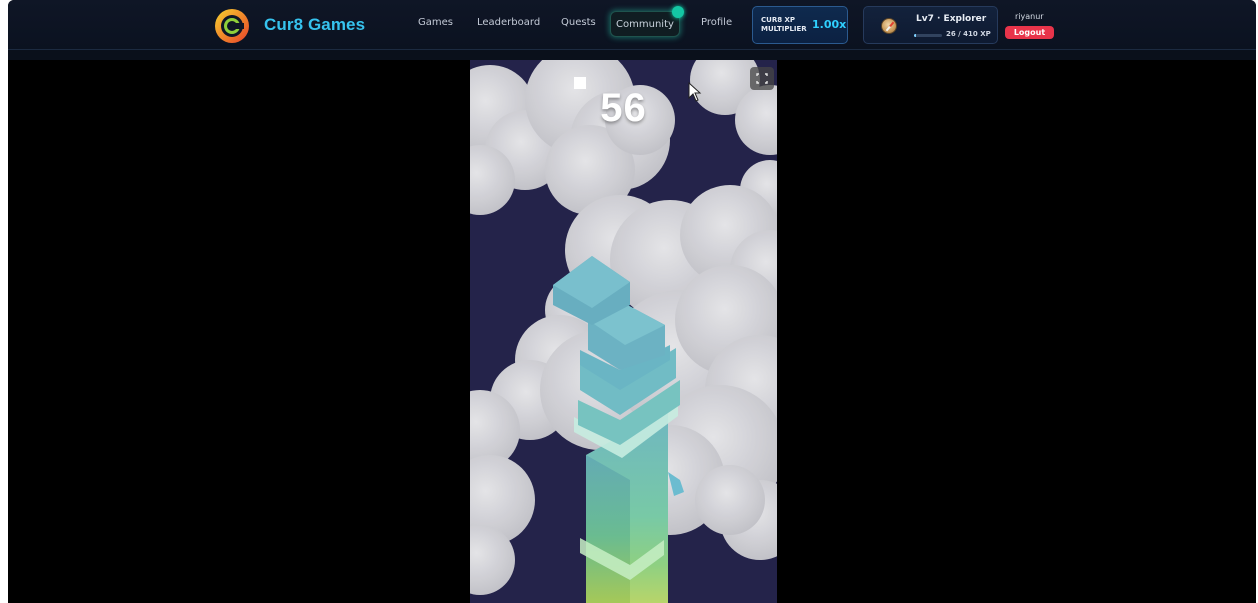 This screenshot has height=603, width=1258. Describe the element at coordinates (716, 22) in the screenshot. I see `nav-profile: Profile` at that location.